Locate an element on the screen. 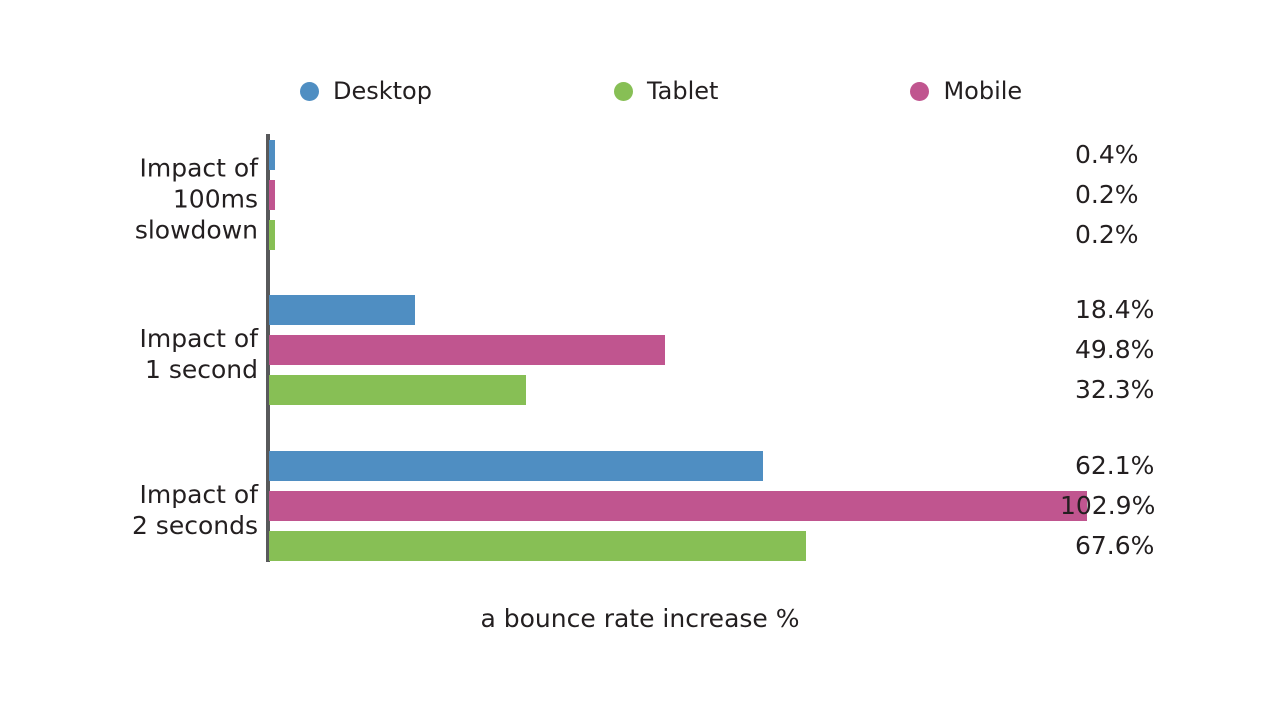 This screenshot has height=720, width=1280. value-label-mobile-2-seconds: 102.9% is located at coordinates (1108, 505).